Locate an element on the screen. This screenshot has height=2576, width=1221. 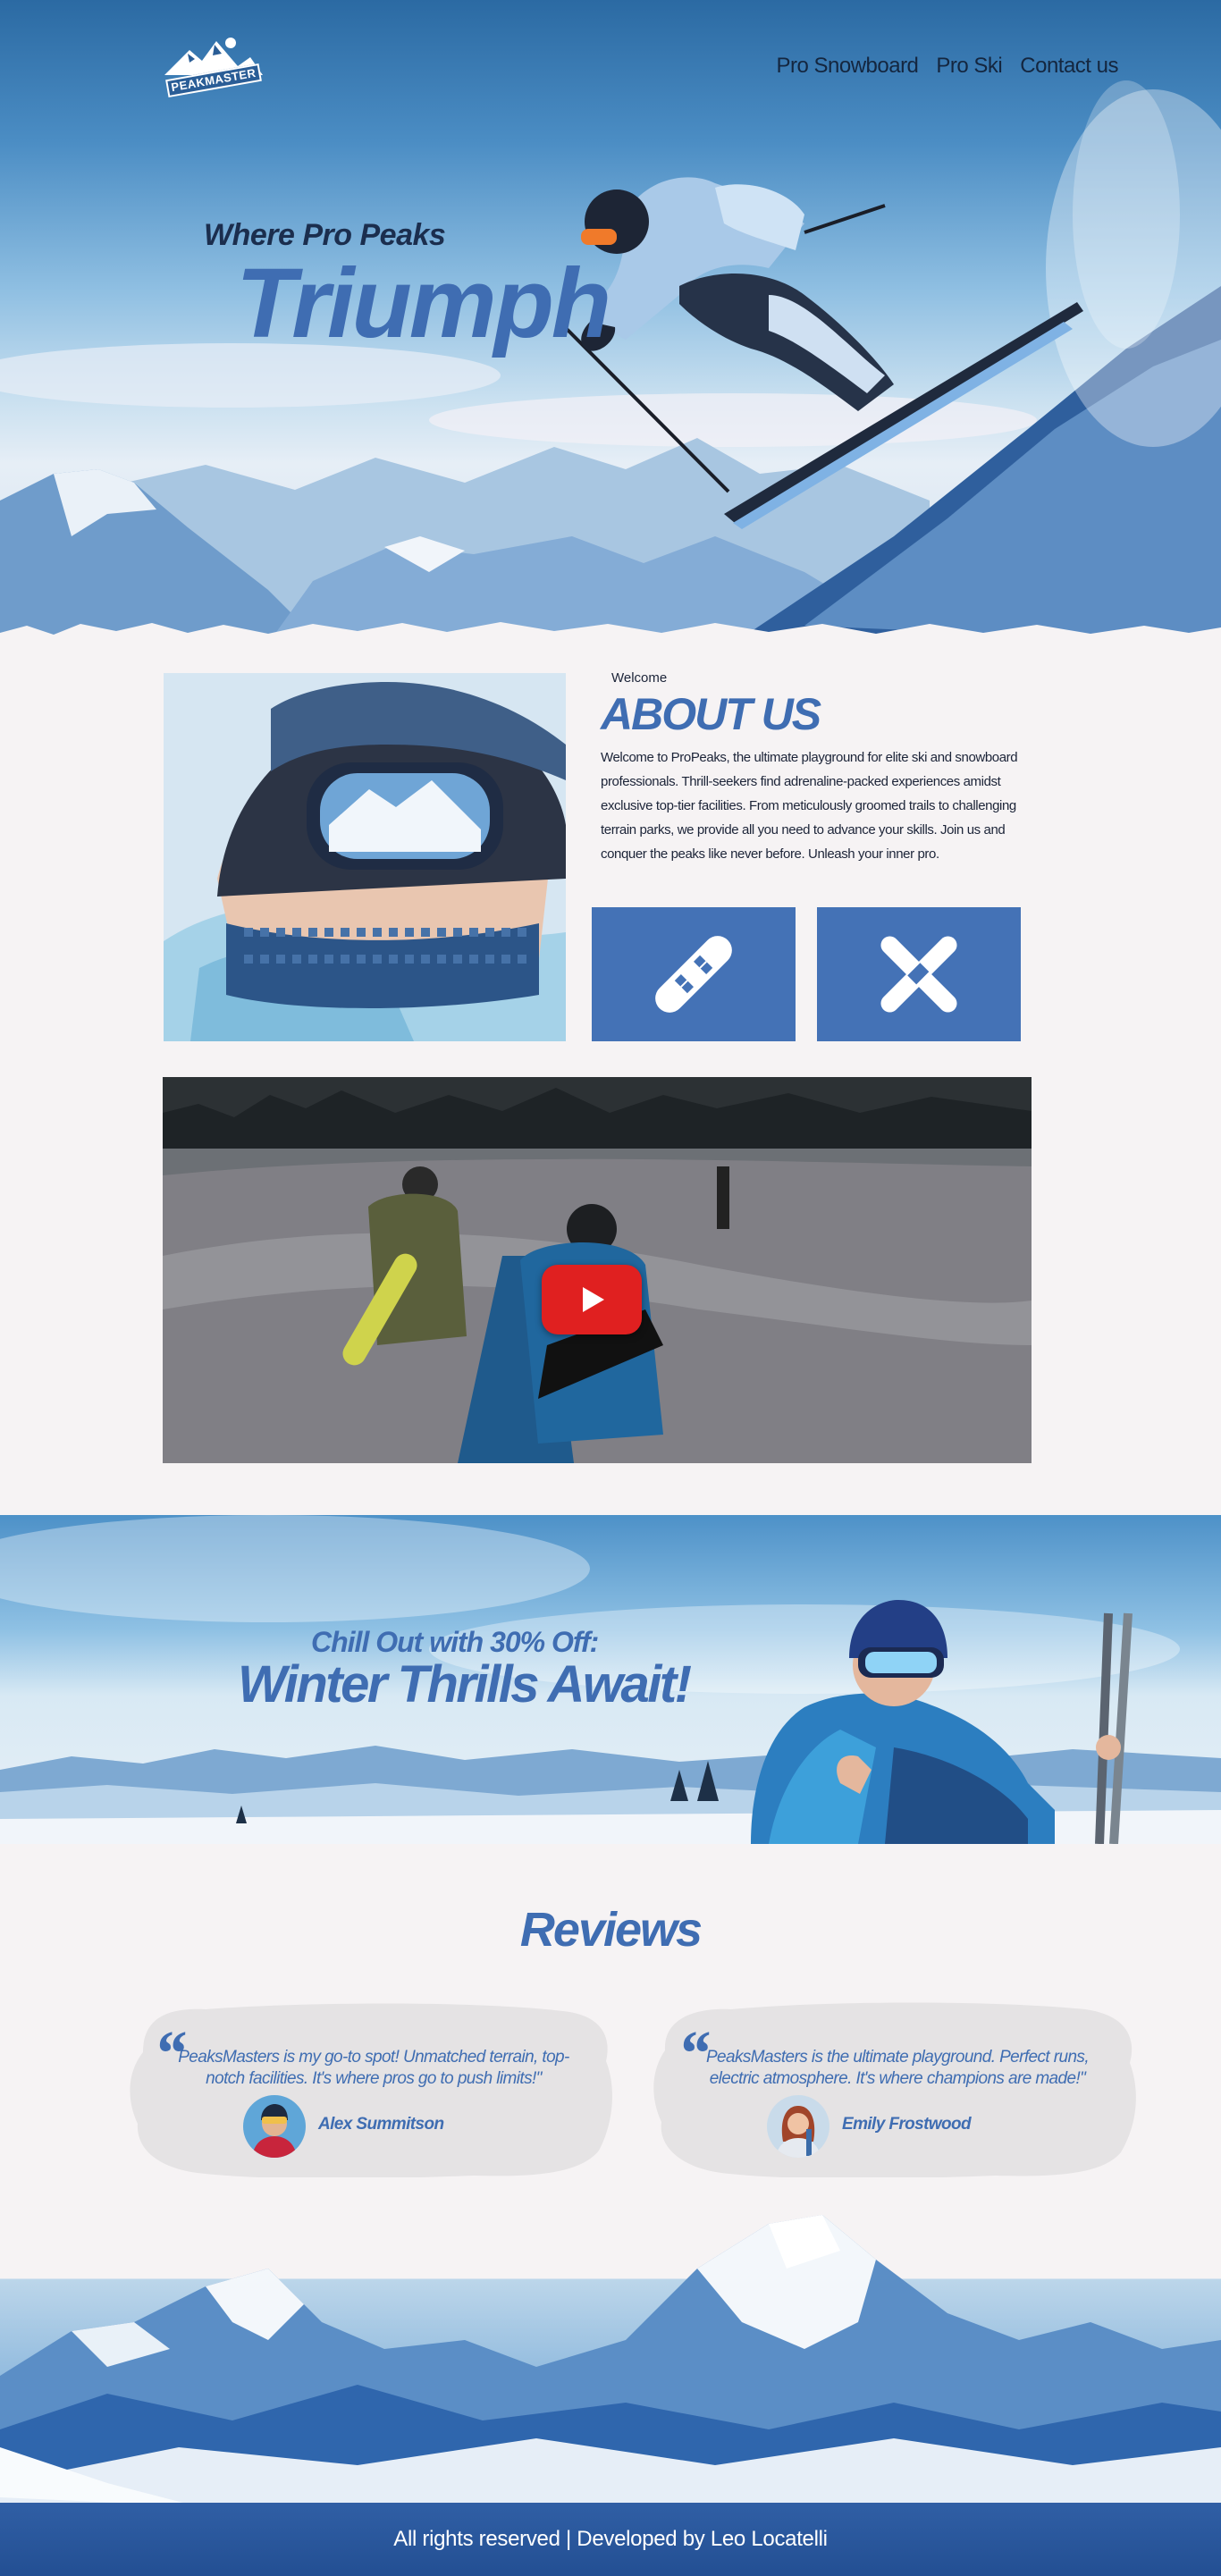
main-nav: Pro Snowboard Pro Ski Contact us is located at coordinates (947, 67).